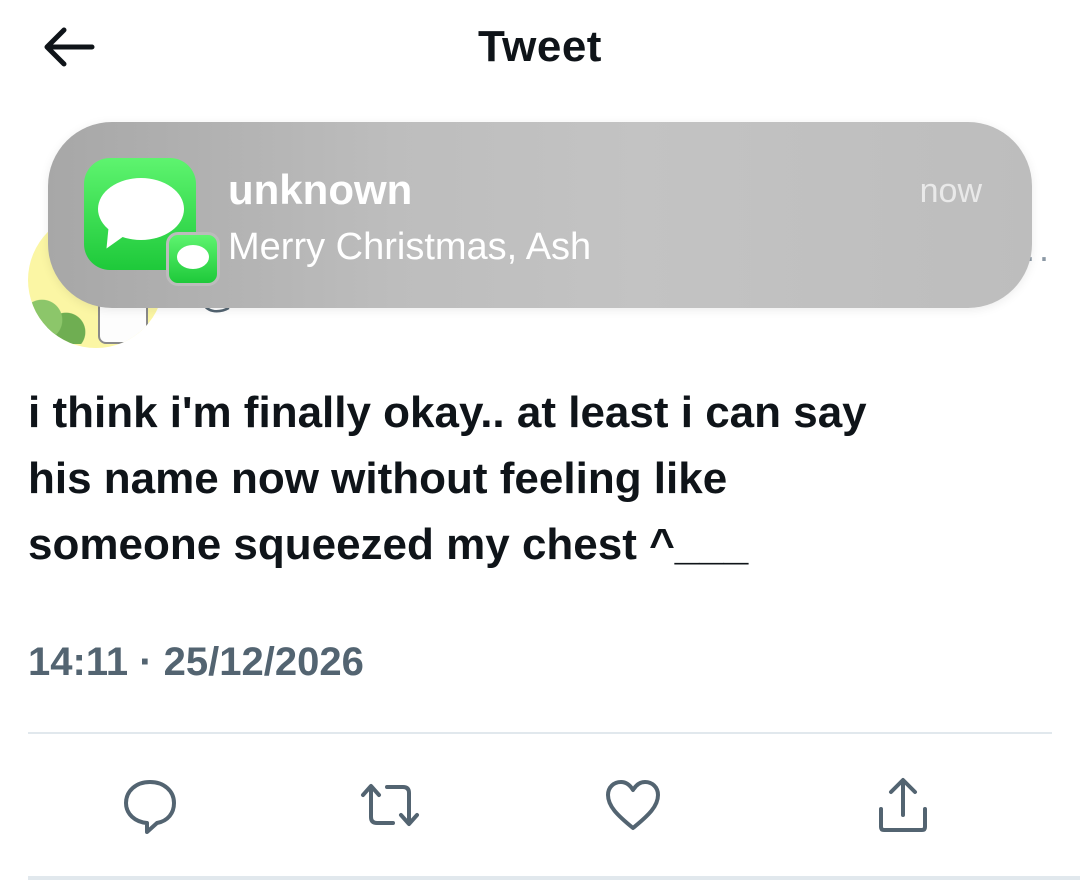  I want to click on like-button, so click(633, 805).